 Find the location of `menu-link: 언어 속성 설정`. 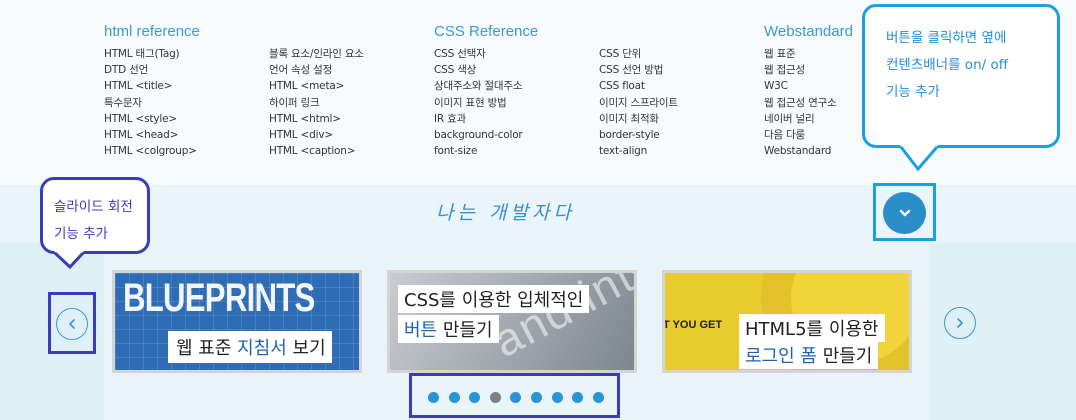

menu-link: 언어 속성 설정 is located at coordinates (316, 70).